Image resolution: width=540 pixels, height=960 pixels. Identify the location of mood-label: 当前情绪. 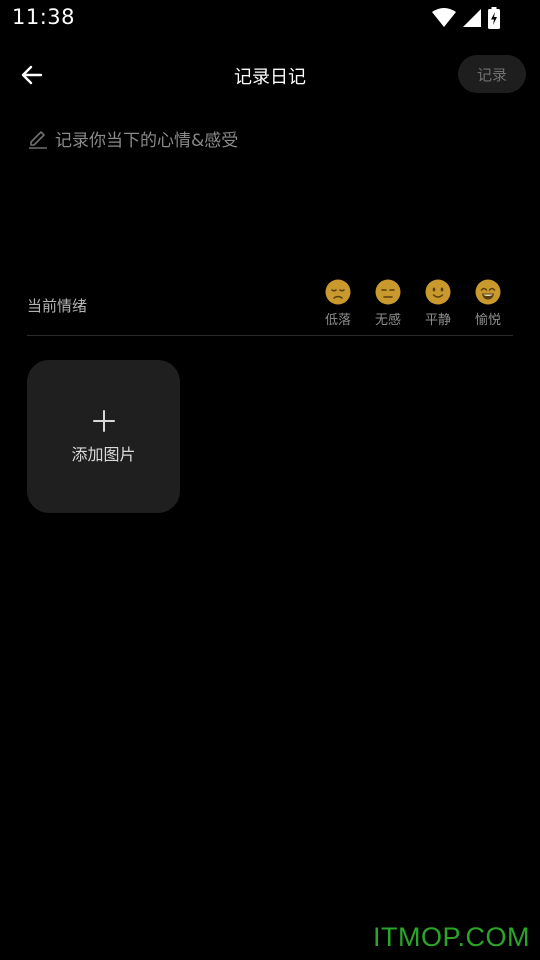
(57, 306).